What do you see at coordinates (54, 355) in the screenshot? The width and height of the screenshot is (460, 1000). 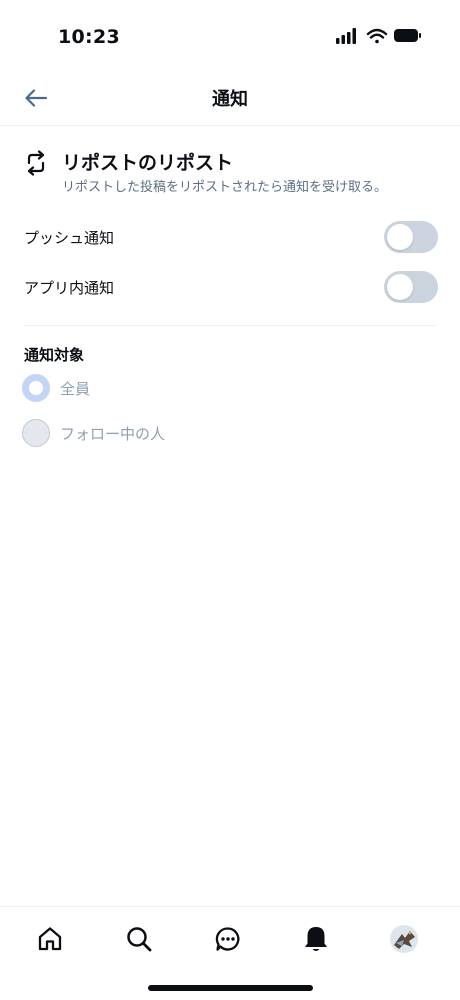 I see `notification-target-title: 通知対象` at bounding box center [54, 355].